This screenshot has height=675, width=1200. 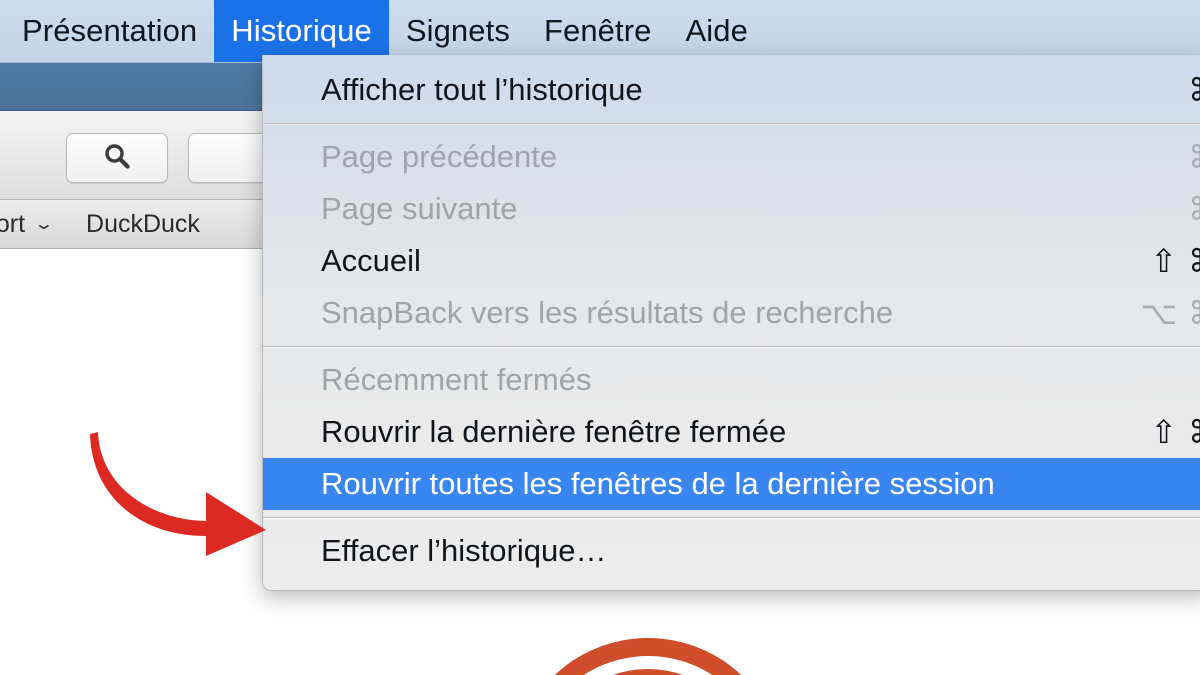 I want to click on bookmark-label: DuckDuck, so click(x=143, y=223).